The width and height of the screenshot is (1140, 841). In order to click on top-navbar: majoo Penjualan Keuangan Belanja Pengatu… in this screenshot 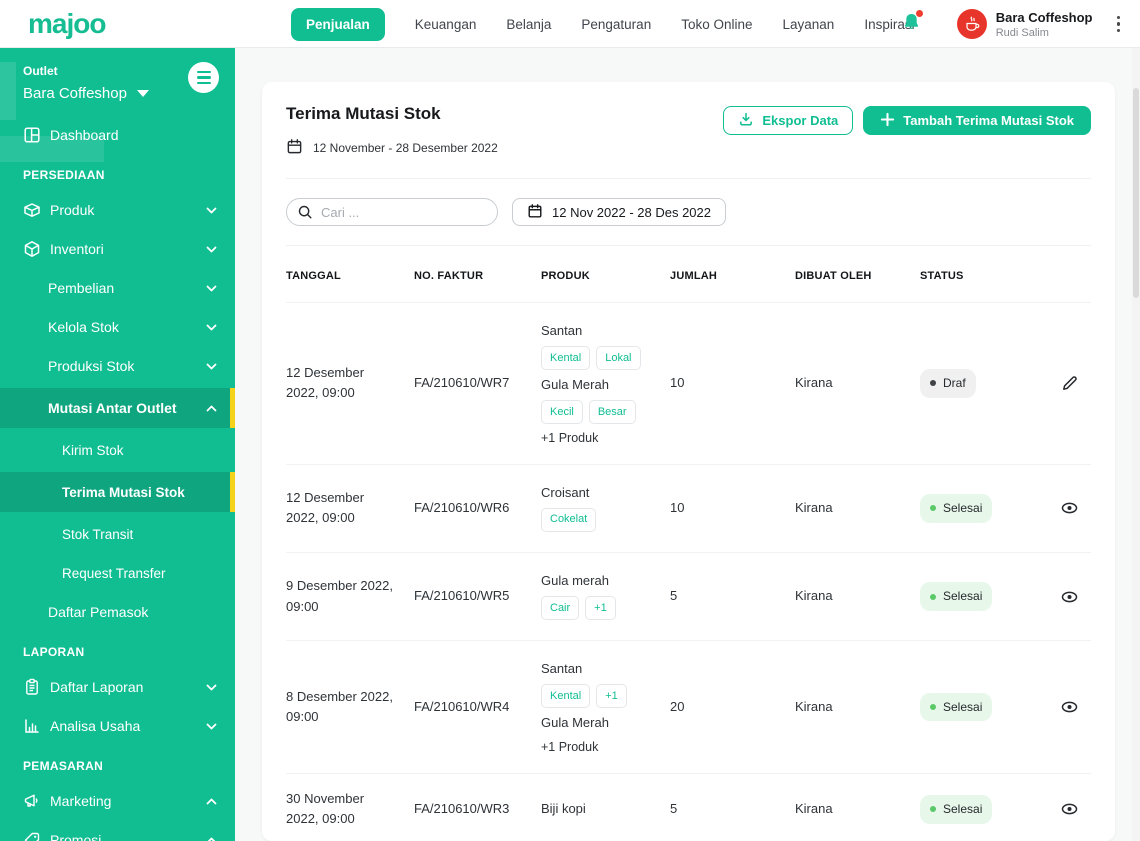, I will do `click(570, 24)`.